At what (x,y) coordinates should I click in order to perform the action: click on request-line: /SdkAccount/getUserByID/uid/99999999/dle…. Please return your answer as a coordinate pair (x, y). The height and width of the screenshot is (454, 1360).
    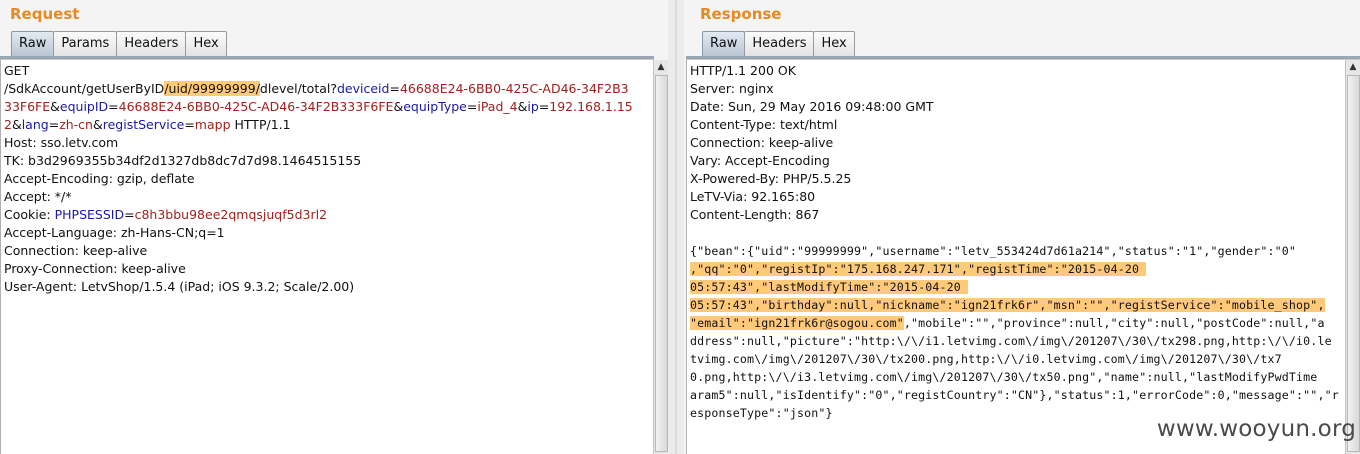
    Looking at the image, I should click on (320, 89).